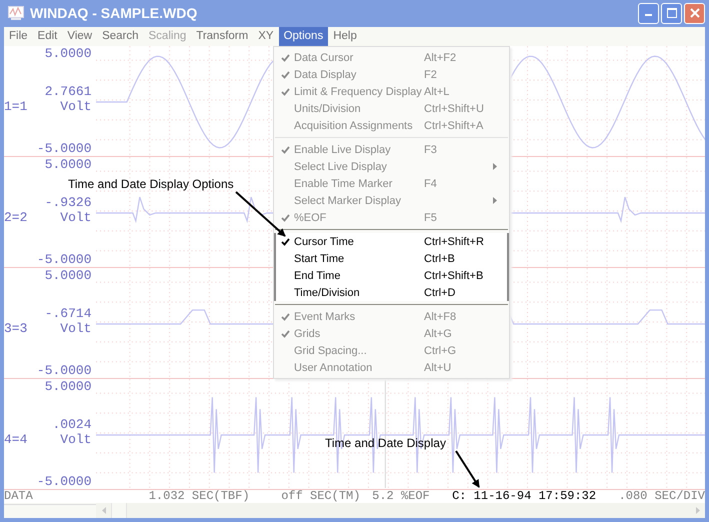 The height and width of the screenshot is (522, 709). What do you see at coordinates (359, 166) in the screenshot?
I see `menu-entry: Select Live Display` at bounding box center [359, 166].